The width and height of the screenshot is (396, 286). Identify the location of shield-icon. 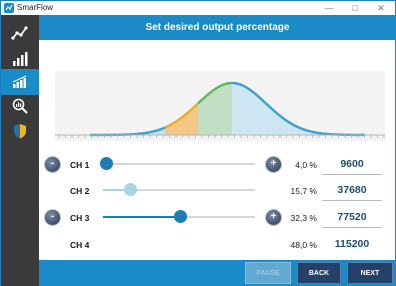
(20, 131).